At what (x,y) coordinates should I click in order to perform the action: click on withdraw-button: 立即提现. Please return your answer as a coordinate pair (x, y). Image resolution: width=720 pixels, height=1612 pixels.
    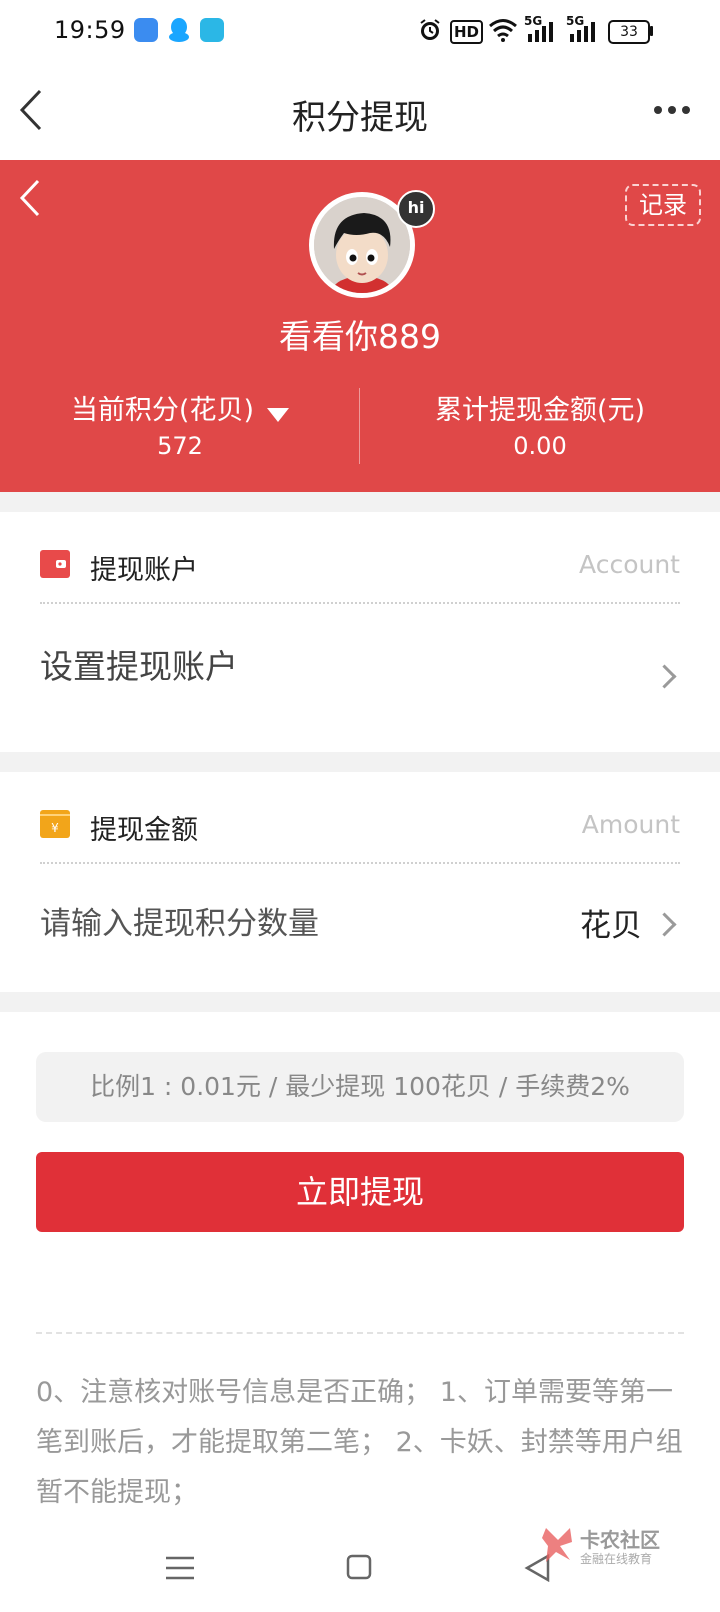
    Looking at the image, I should click on (360, 1192).